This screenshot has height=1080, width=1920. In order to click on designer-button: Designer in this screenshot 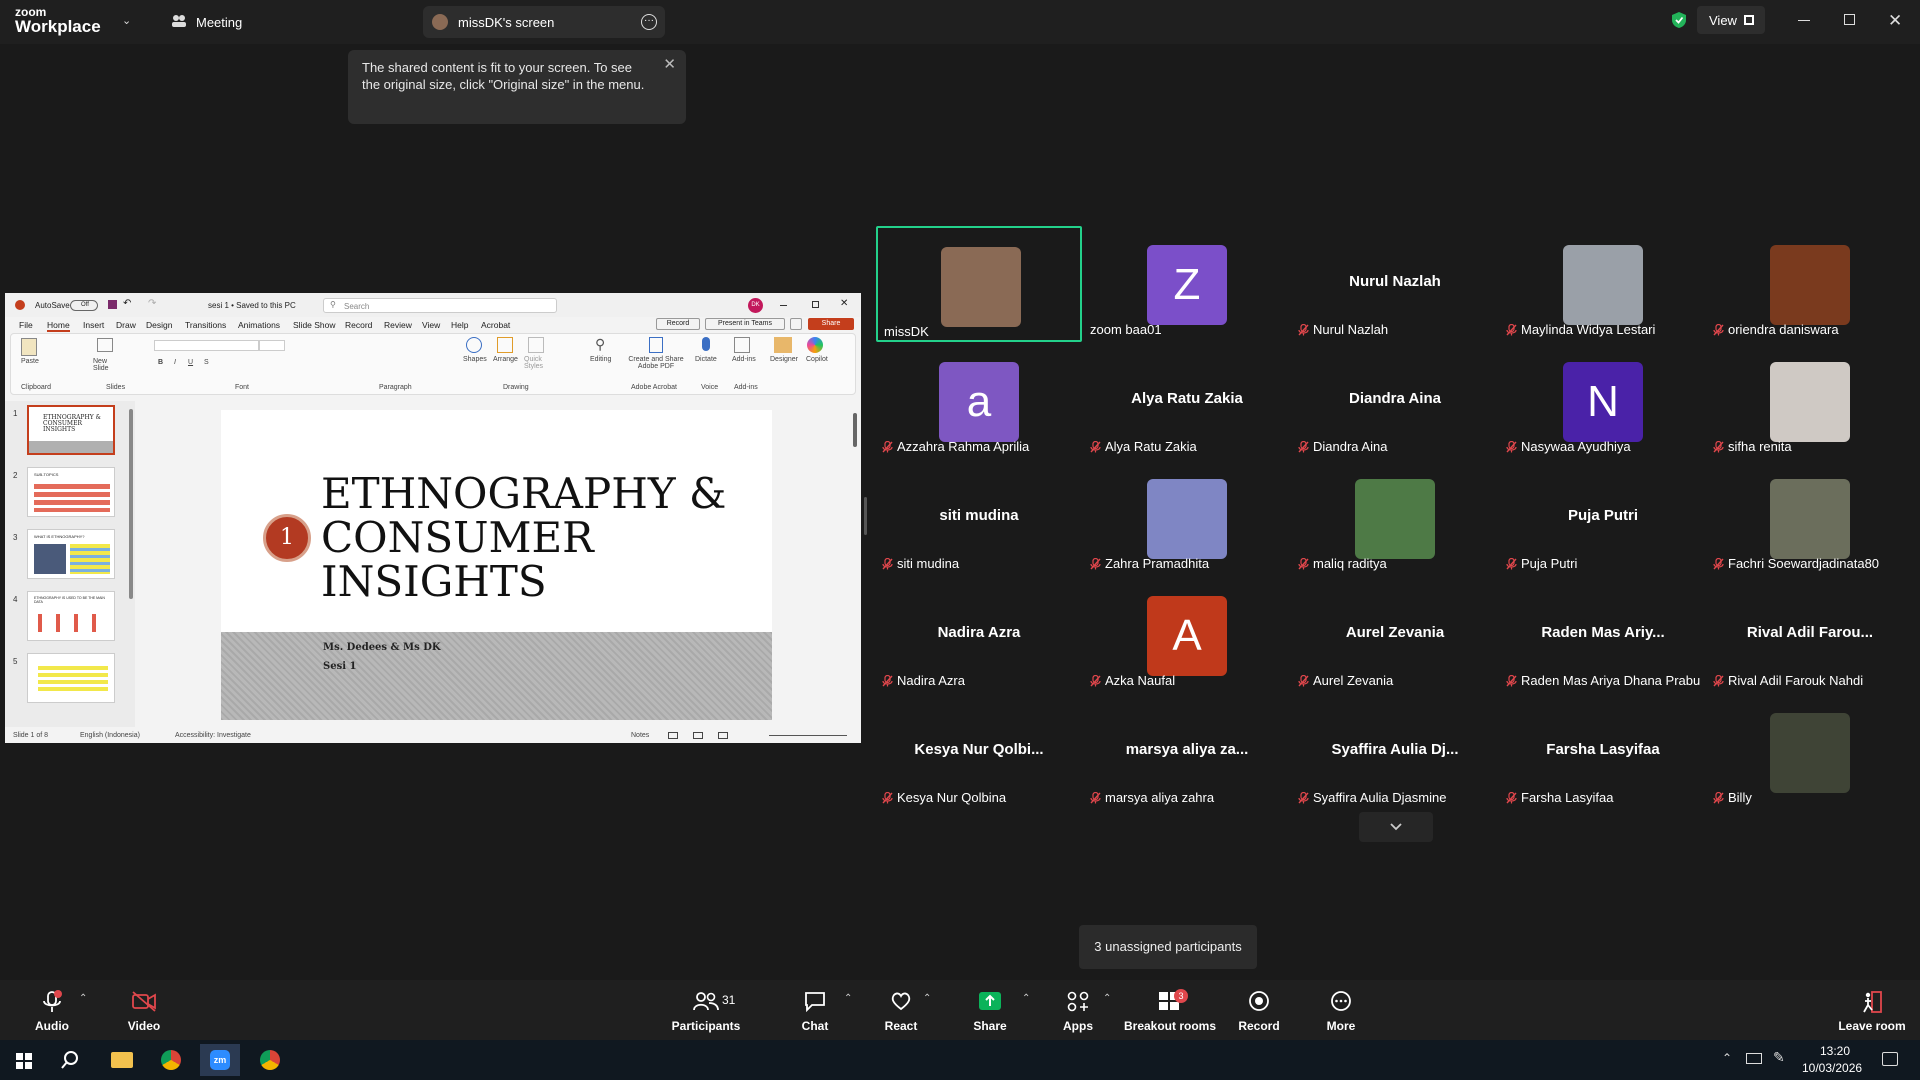, I will do `click(784, 359)`.